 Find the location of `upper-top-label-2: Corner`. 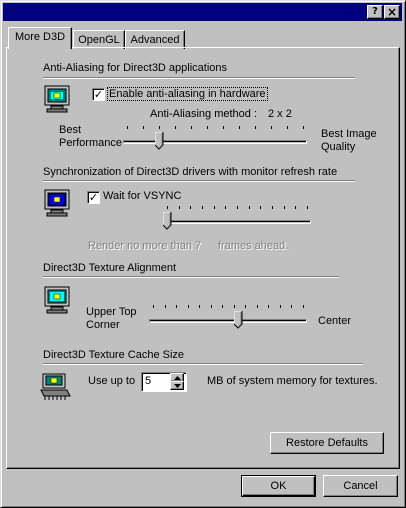

upper-top-label-2: Corner is located at coordinates (103, 325).